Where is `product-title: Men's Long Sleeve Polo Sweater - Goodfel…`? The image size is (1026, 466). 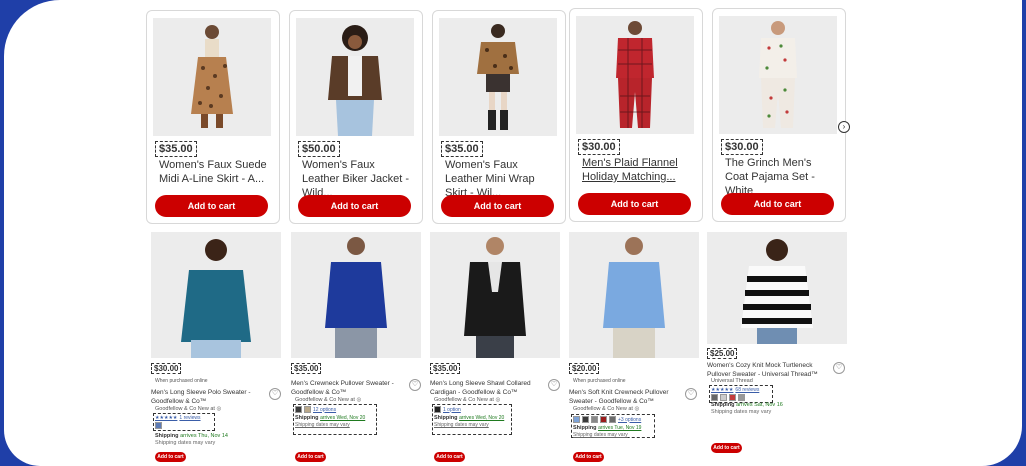 product-title: Men's Long Sleeve Polo Sweater - Goodfel… is located at coordinates (206, 397).